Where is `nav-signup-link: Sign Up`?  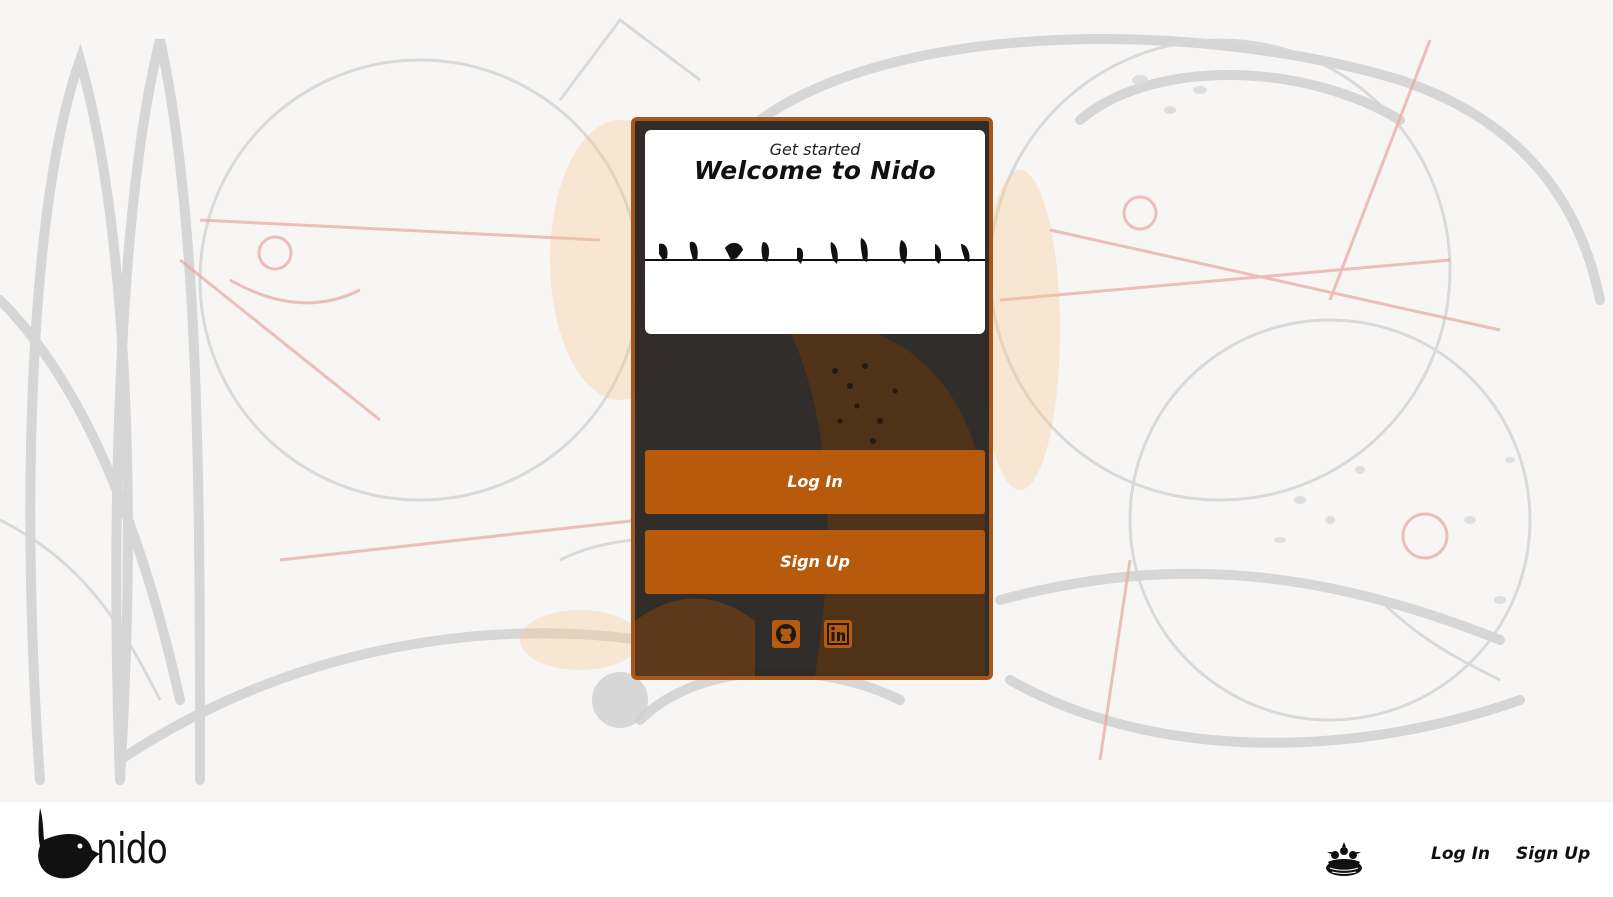 nav-signup-link: Sign Up is located at coordinates (1553, 854).